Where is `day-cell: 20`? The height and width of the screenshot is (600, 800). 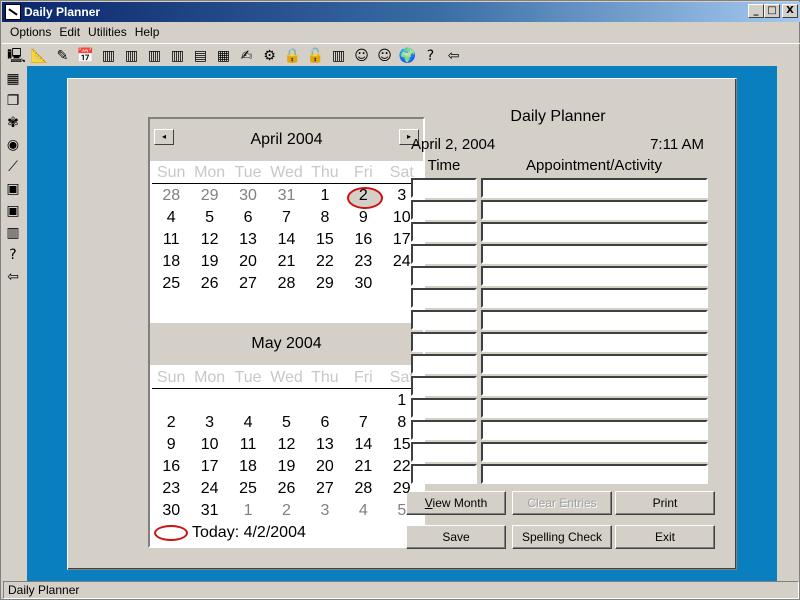
day-cell: 20 is located at coordinates (248, 262).